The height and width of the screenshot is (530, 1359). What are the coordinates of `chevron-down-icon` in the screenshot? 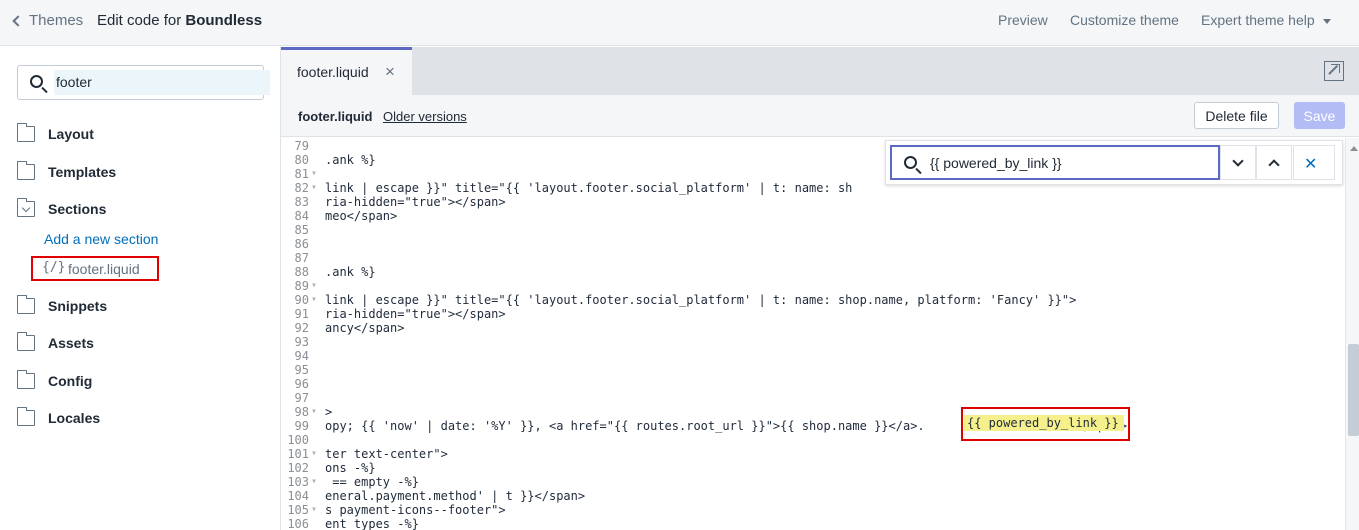 It's located at (1238, 161).